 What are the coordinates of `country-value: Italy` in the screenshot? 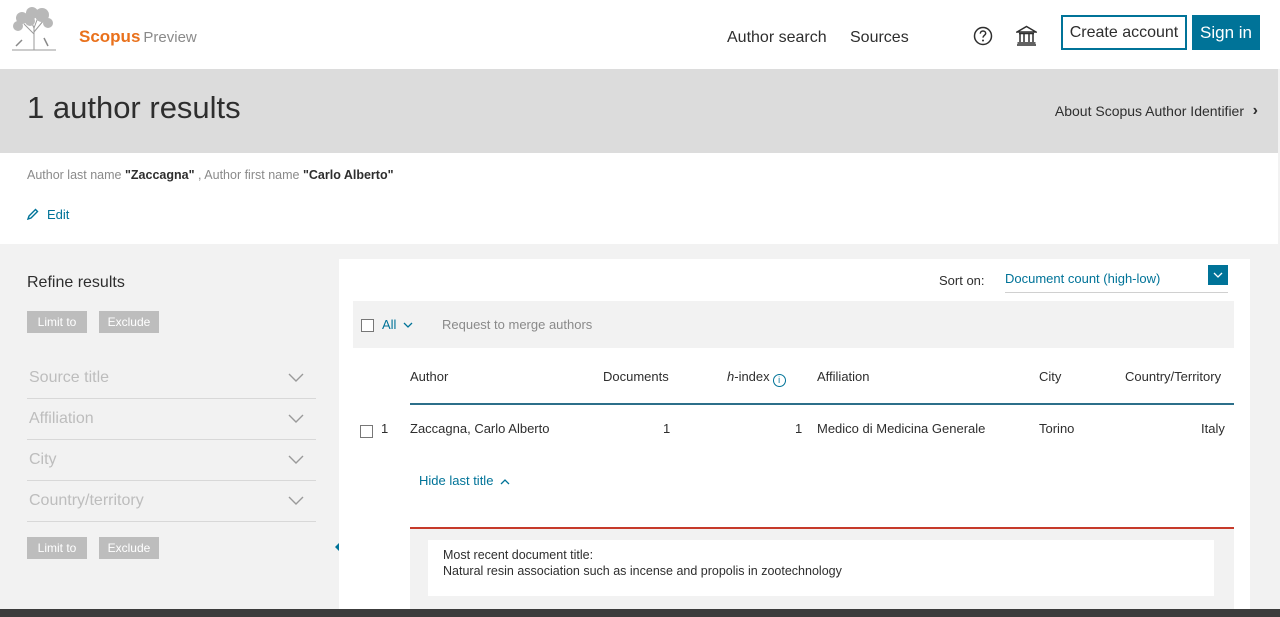 It's located at (1213, 428).